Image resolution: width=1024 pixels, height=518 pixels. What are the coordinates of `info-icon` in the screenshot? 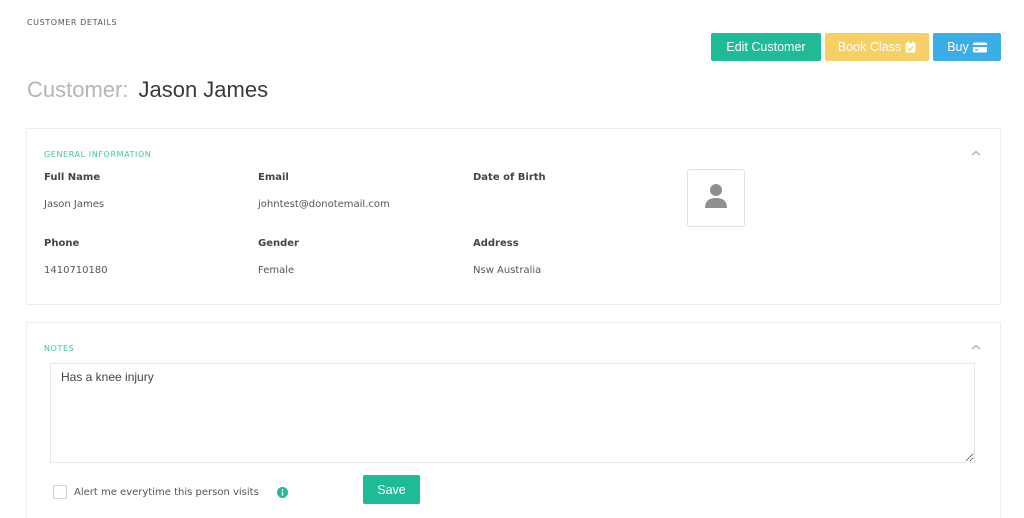 It's located at (282, 492).